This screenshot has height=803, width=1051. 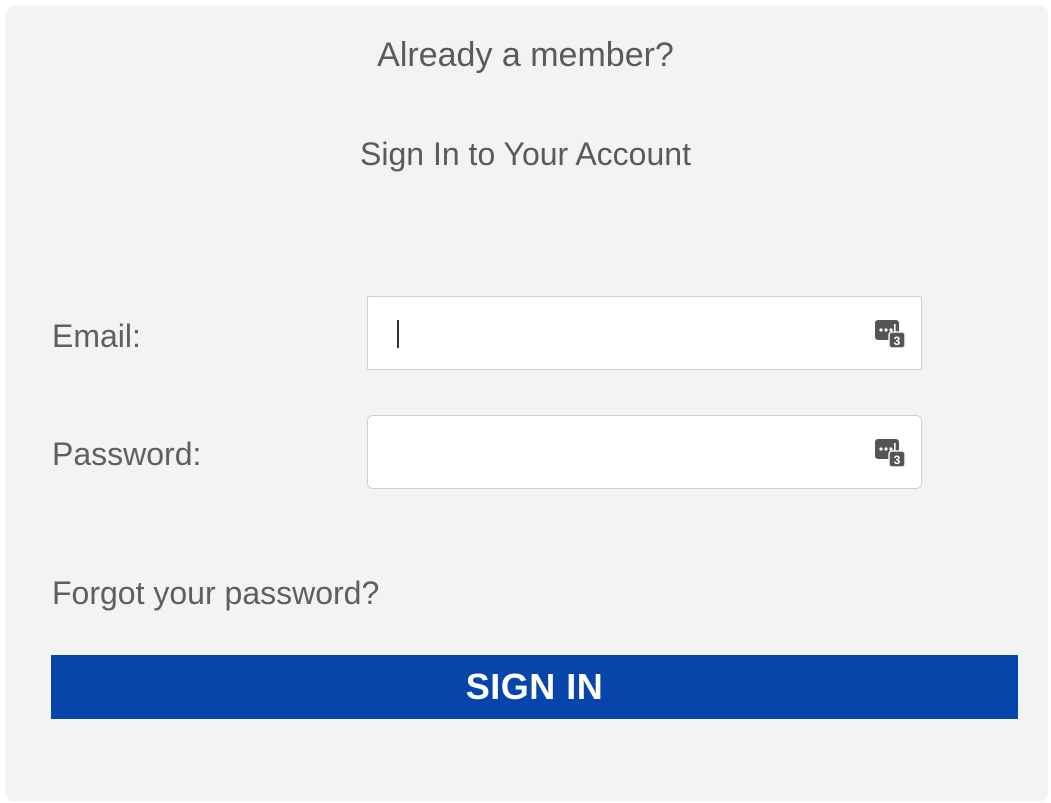 I want to click on sign-in-button: SIGN IN, so click(x=534, y=687).